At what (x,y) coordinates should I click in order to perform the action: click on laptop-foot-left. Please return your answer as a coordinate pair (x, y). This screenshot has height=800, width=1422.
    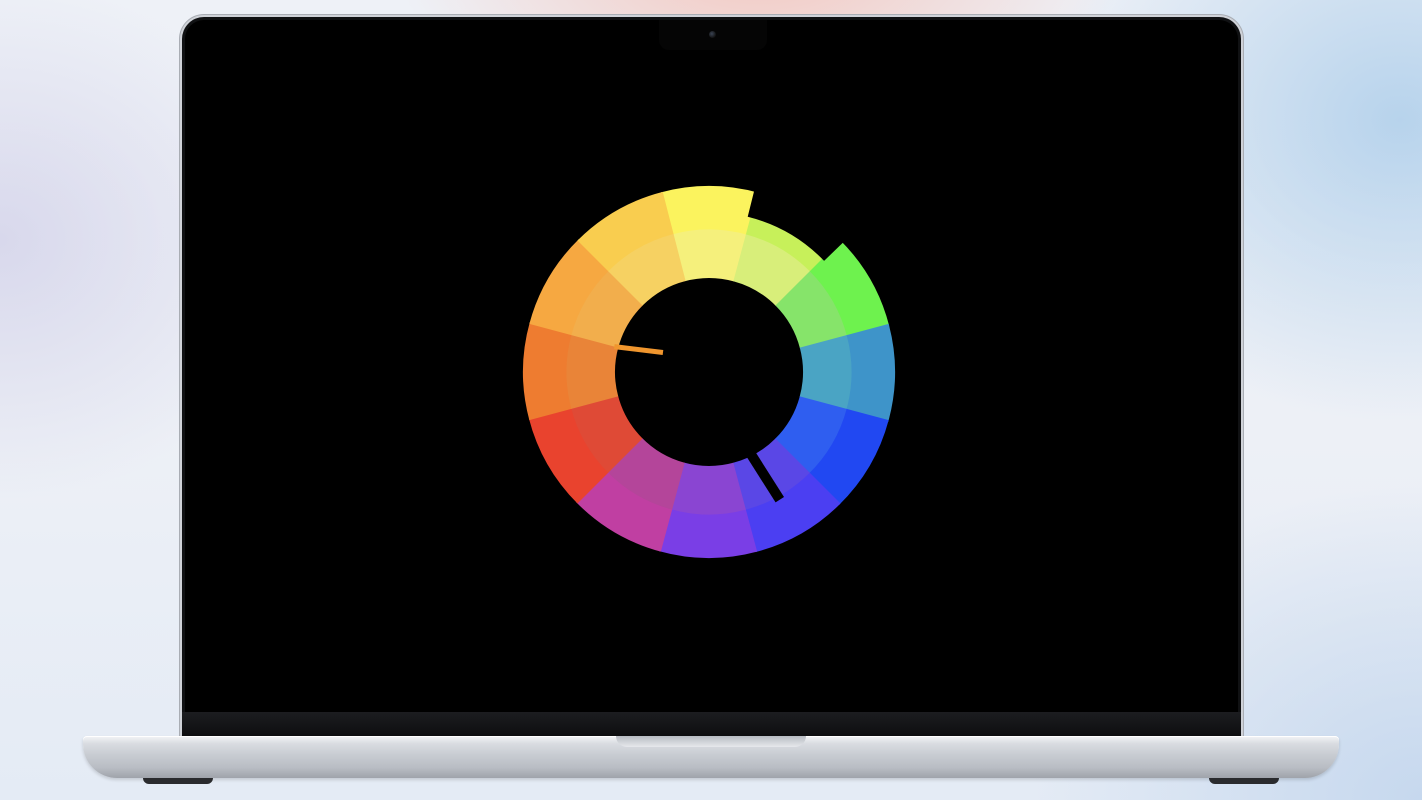
    Looking at the image, I should click on (178, 781).